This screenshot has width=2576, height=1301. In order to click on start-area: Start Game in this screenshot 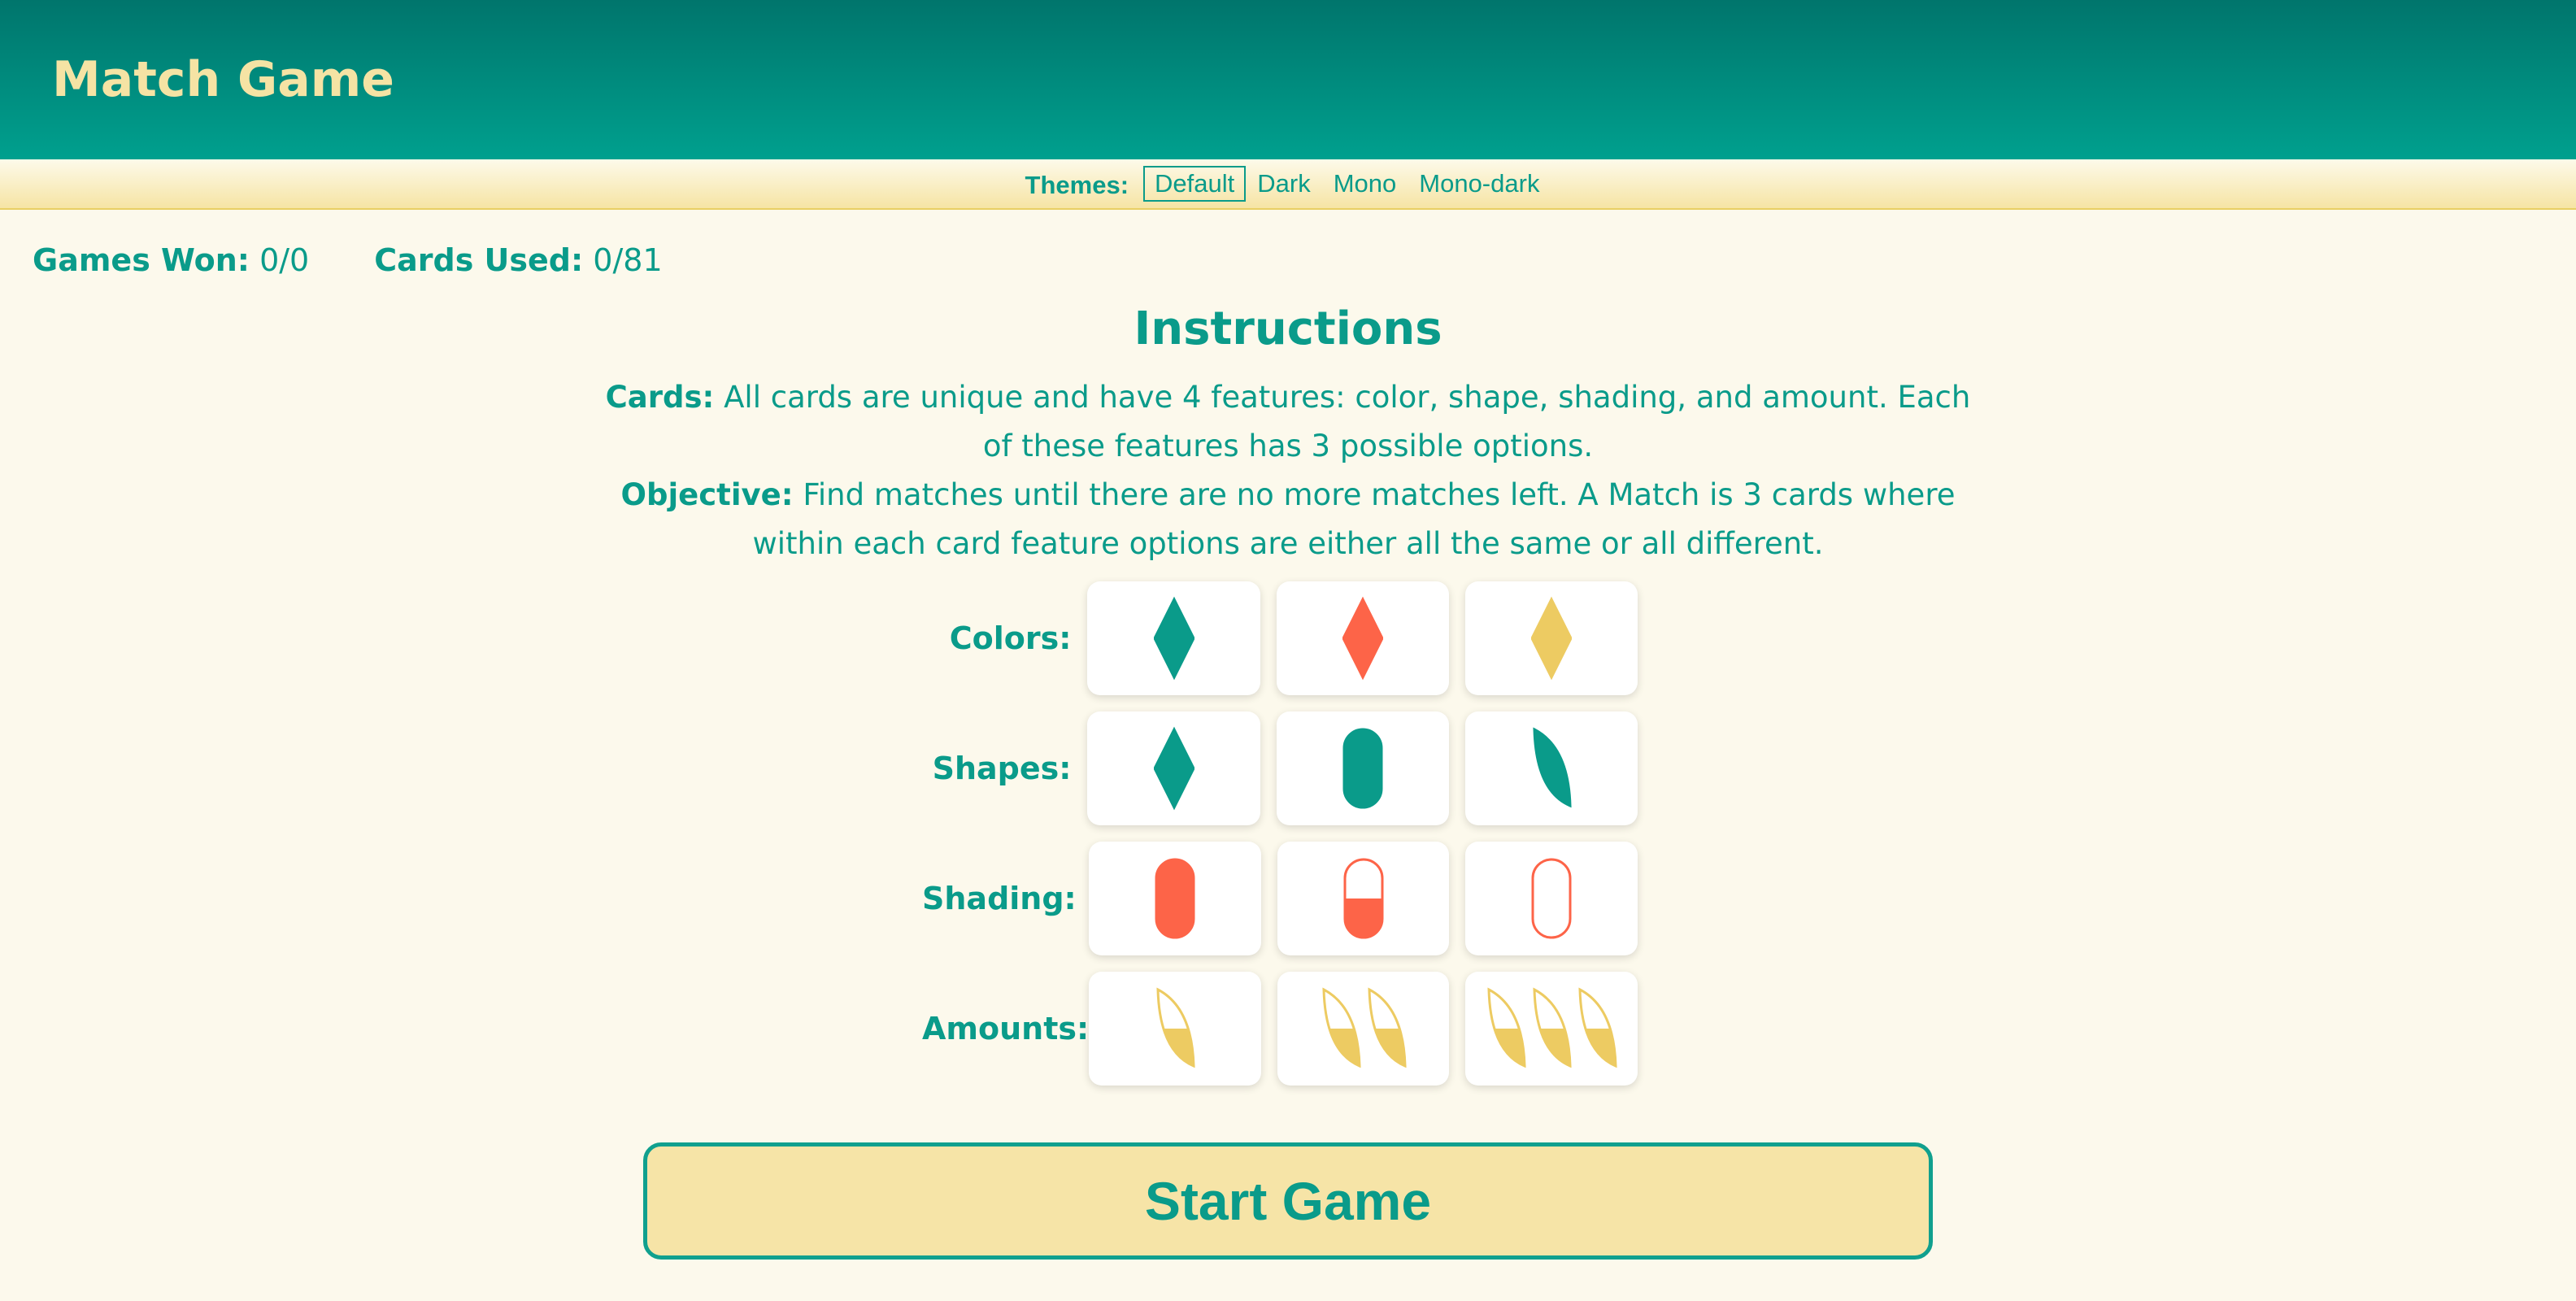, I will do `click(1288, 1201)`.